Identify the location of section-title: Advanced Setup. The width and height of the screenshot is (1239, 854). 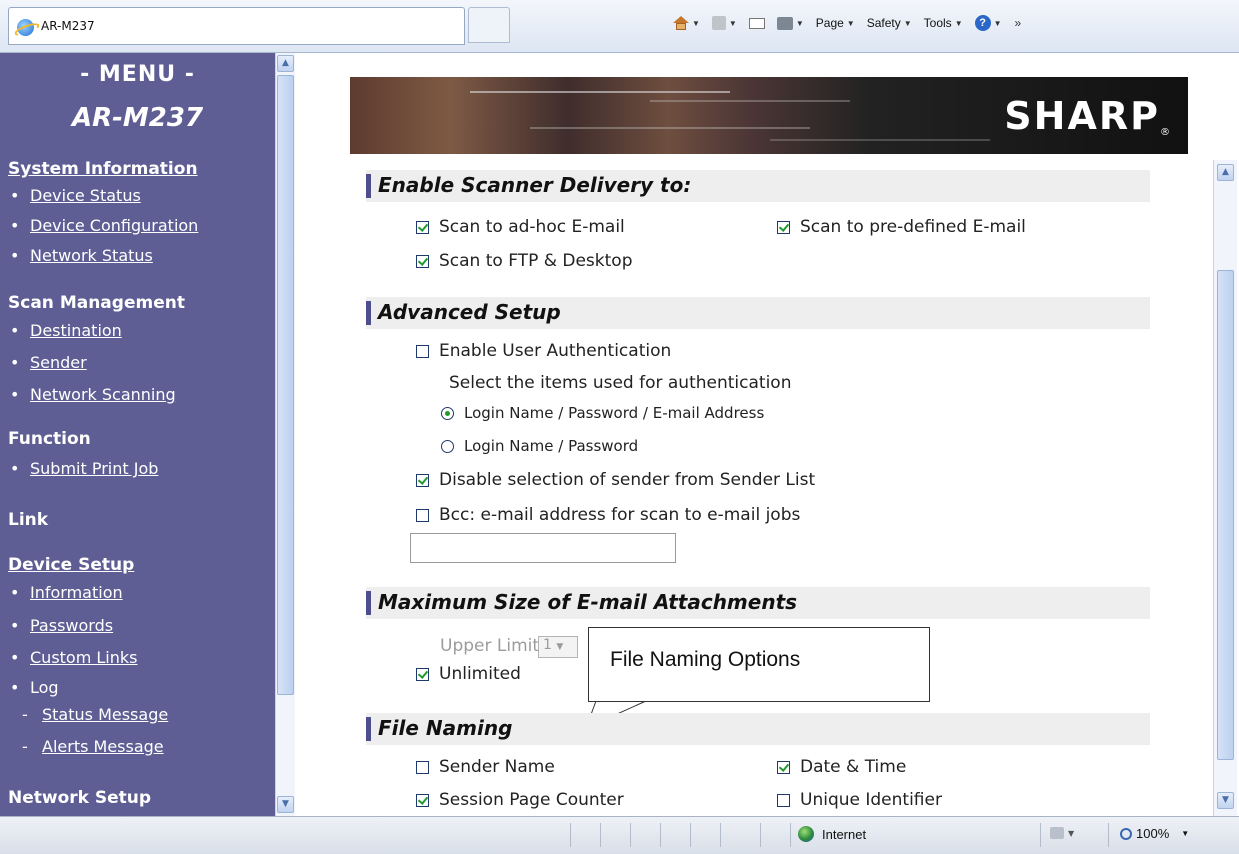
(469, 312).